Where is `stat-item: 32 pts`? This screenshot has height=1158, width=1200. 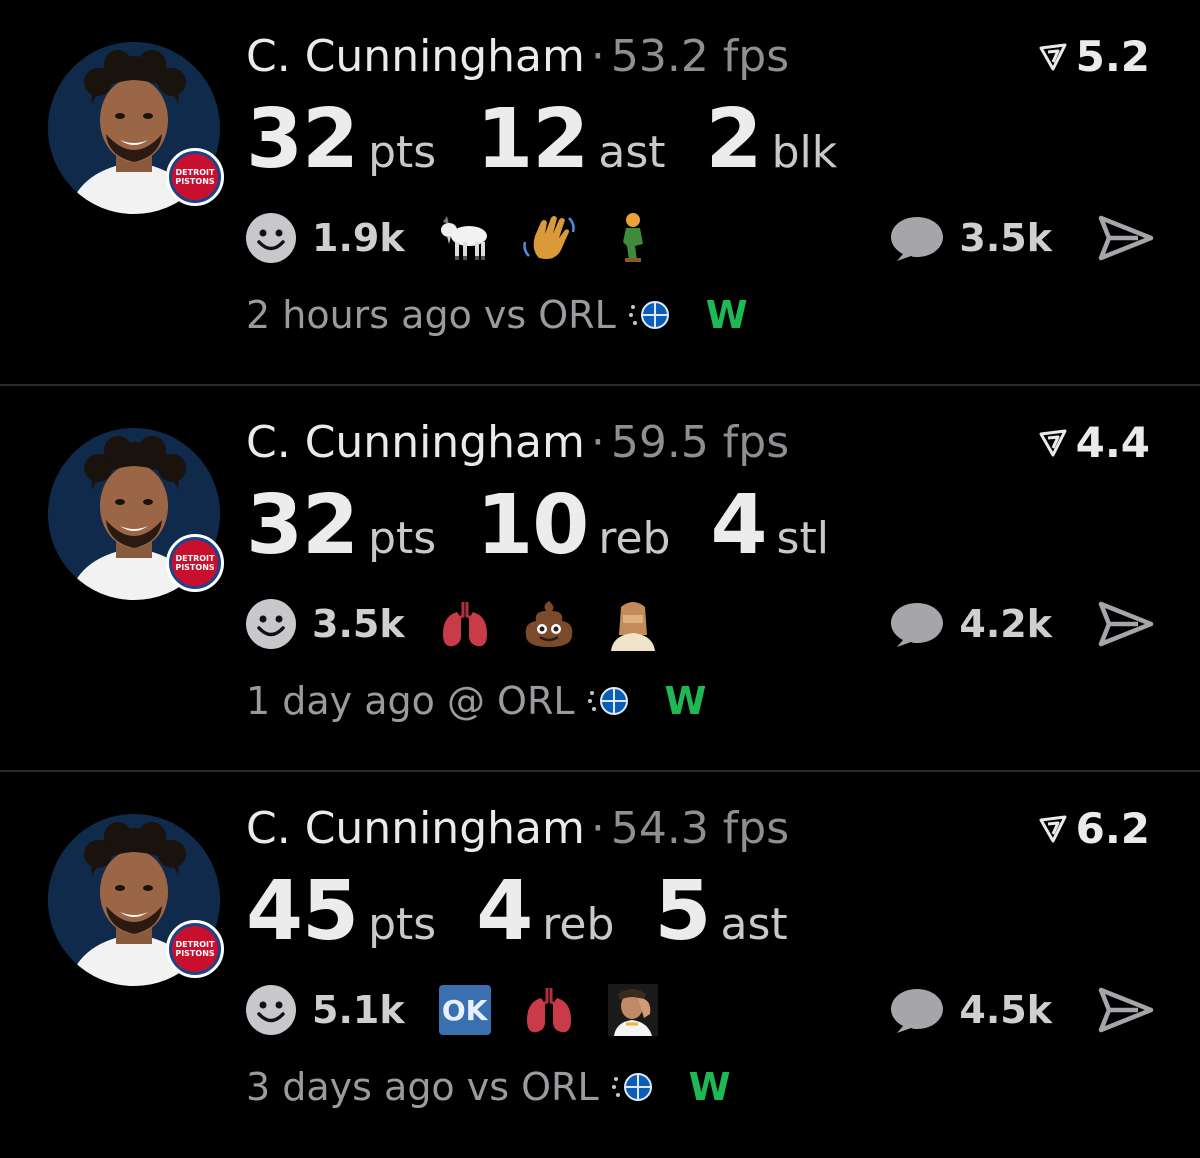 stat-item: 32 pts is located at coordinates (341, 526).